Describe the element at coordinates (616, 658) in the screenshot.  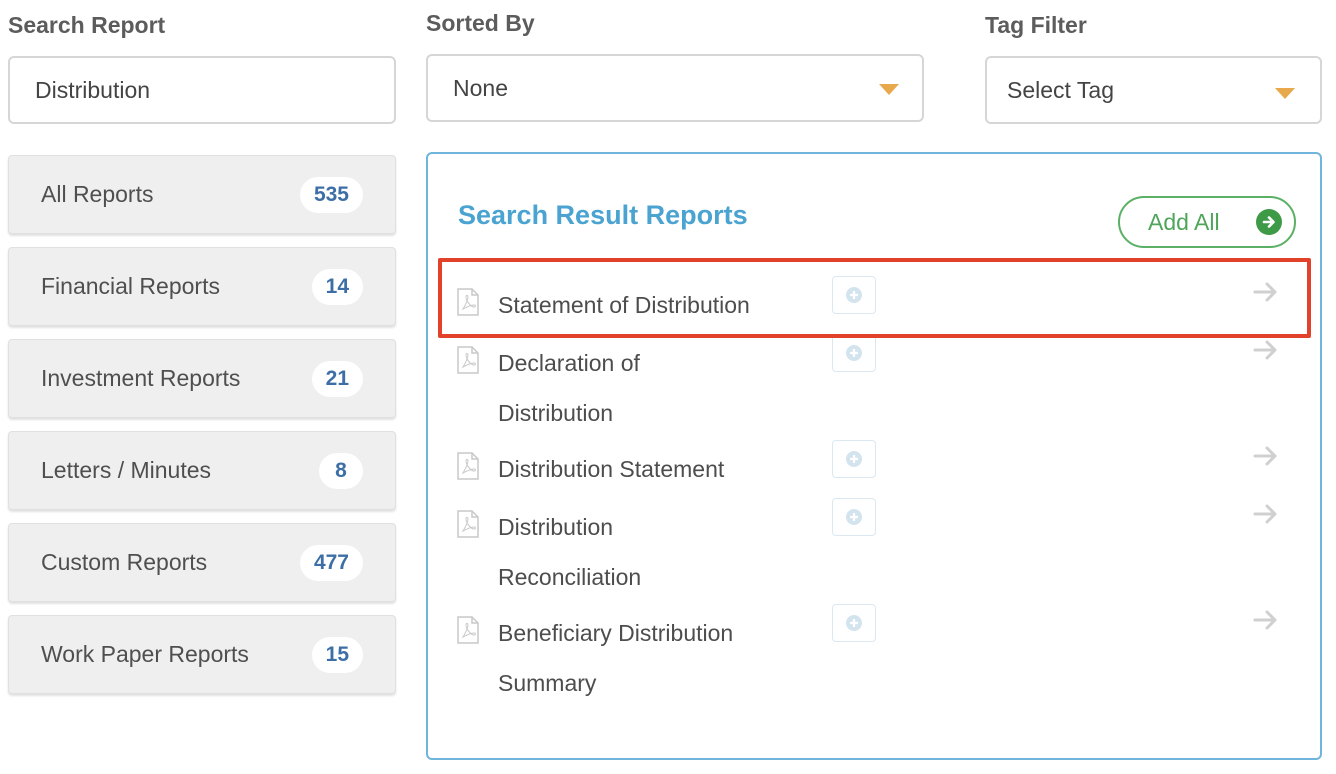
I see `result-item-title: Beneficiary Distribution Summary` at that location.